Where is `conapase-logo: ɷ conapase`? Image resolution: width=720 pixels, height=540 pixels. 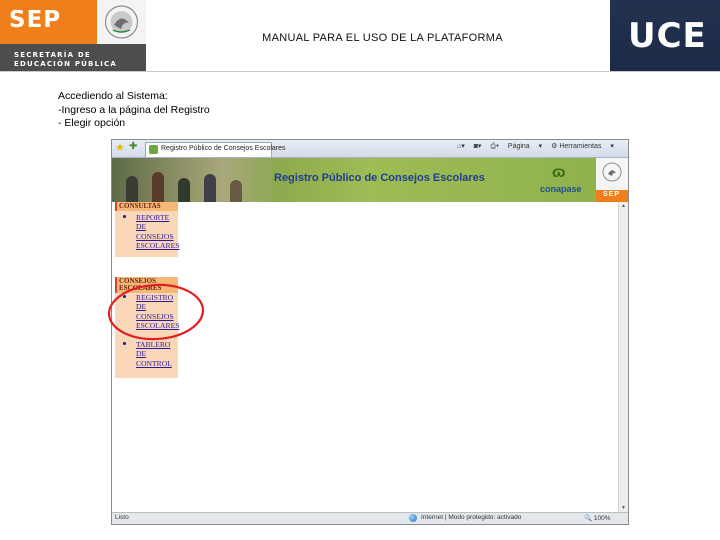
conapase-logo: ɷ conapase is located at coordinates (561, 181).